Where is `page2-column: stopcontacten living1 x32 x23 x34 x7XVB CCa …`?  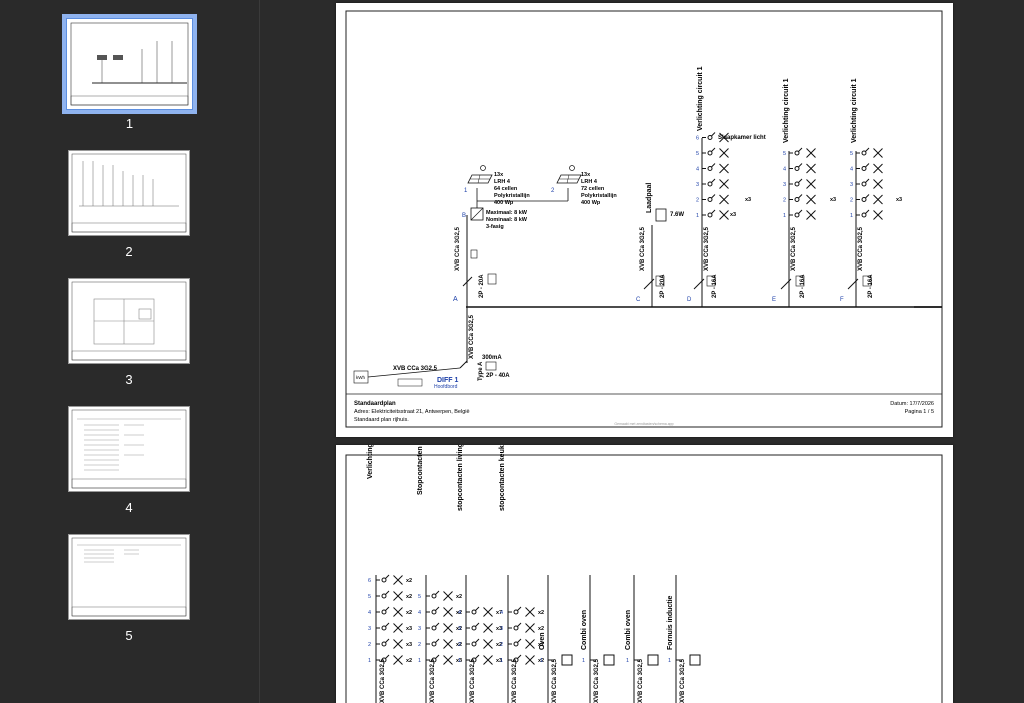 page2-column: stopcontacten living1 x32 x23 x34 x7XVB CCa … is located at coordinates (479, 574).